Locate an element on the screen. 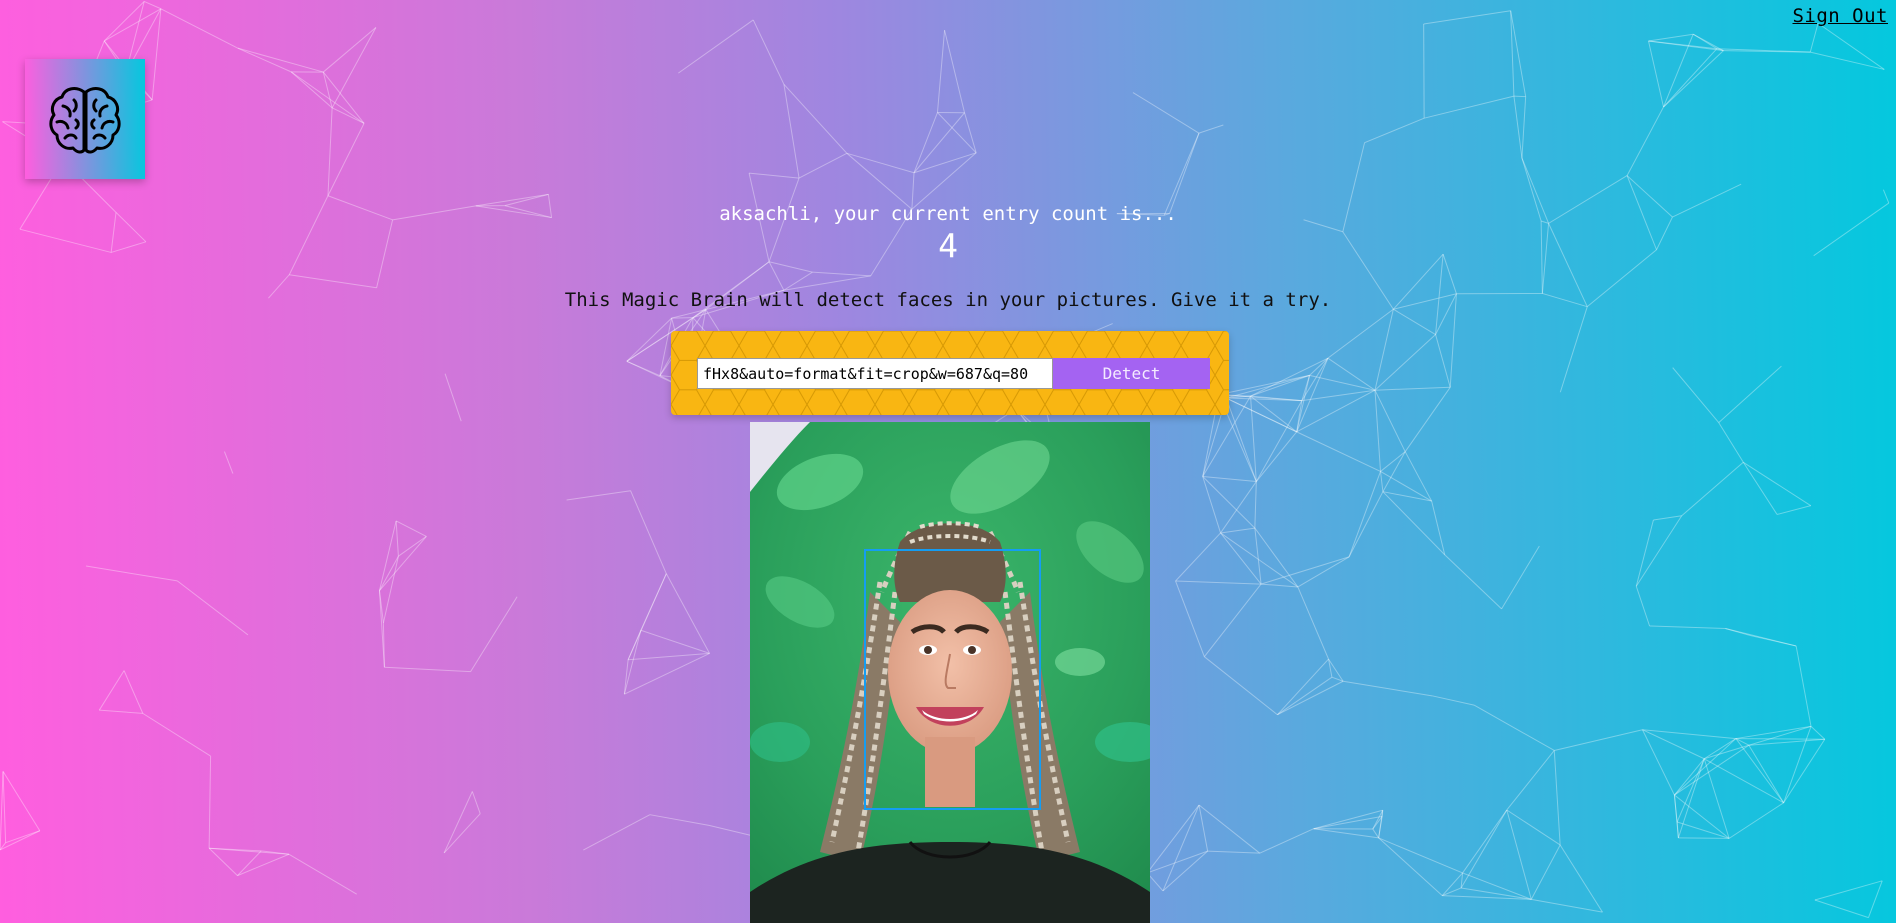 The image size is (1896, 923). detected-image is located at coordinates (950, 672).